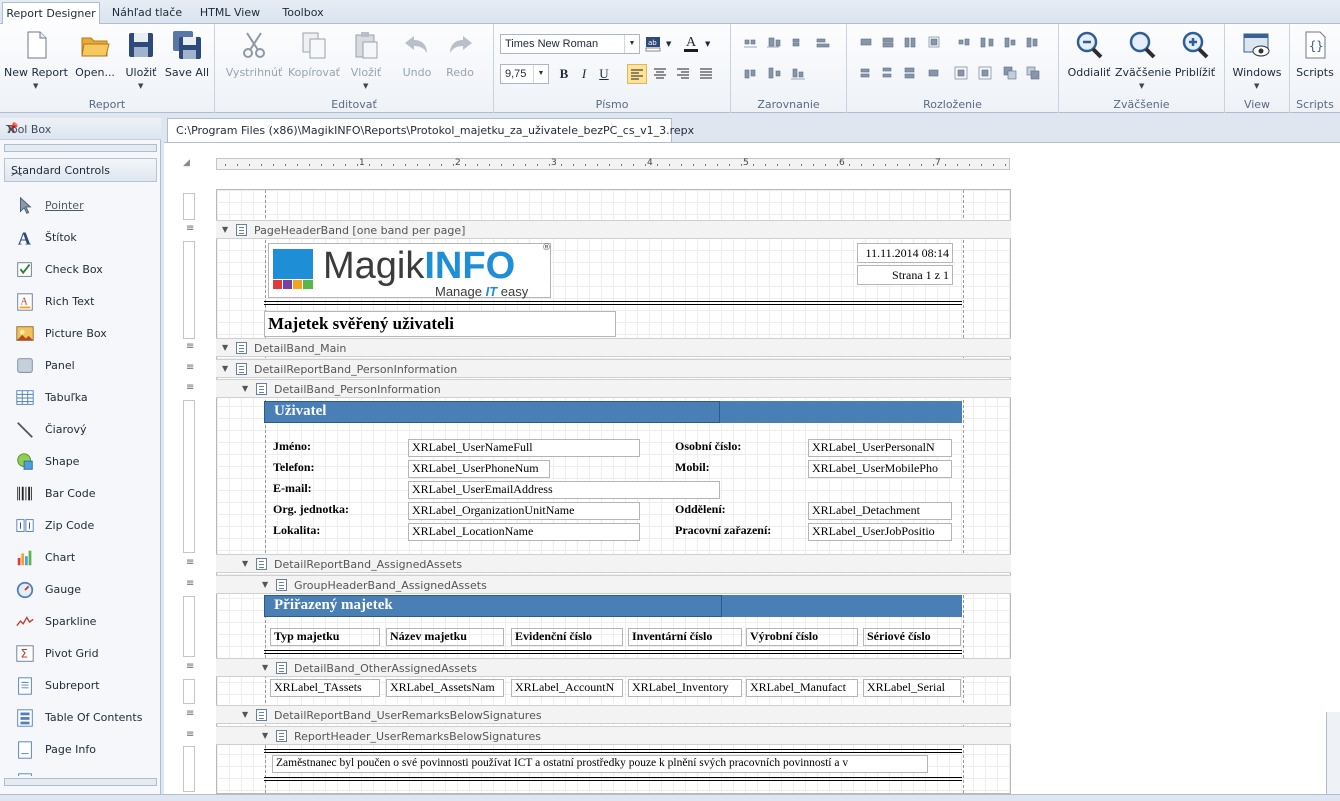 Image resolution: width=1340 pixels, height=801 pixels. I want to click on highlight-color-icon: ab, so click(654, 44).